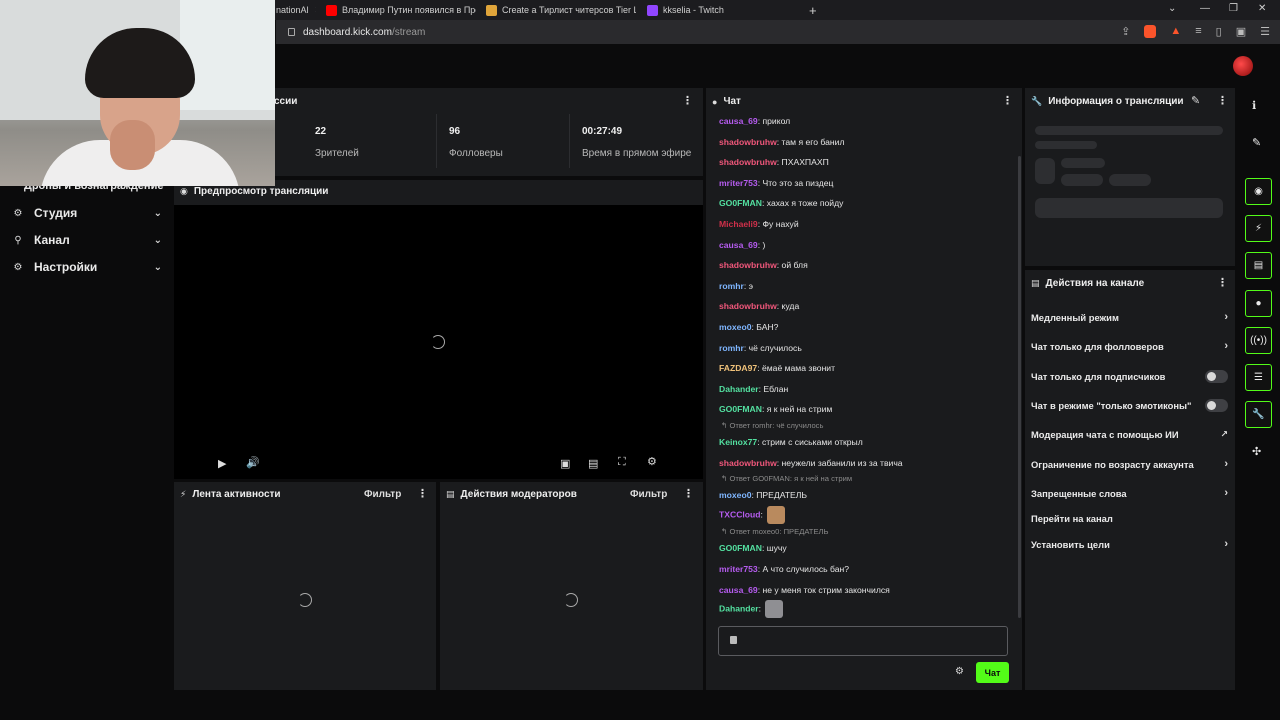 The image size is (1280, 720). What do you see at coordinates (1258, 191) in the screenshot?
I see `rail-preview-button: ◉` at bounding box center [1258, 191].